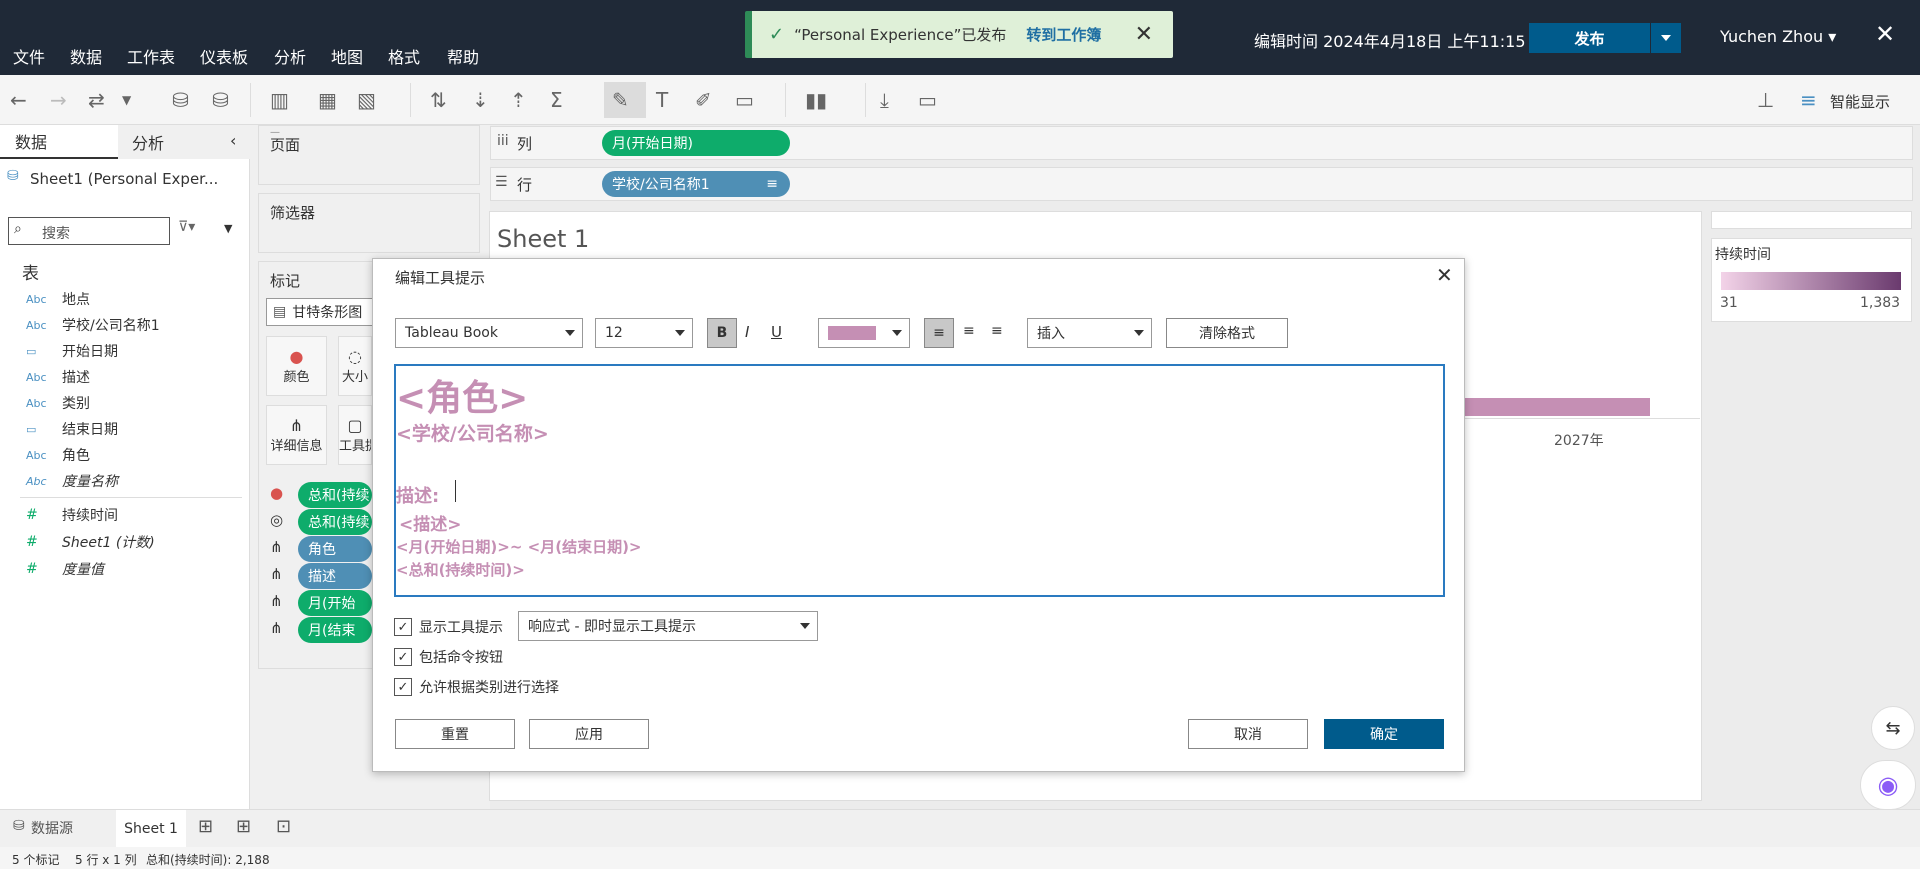  Describe the element at coordinates (404, 56) in the screenshot. I see `menu-format: 格式` at that location.